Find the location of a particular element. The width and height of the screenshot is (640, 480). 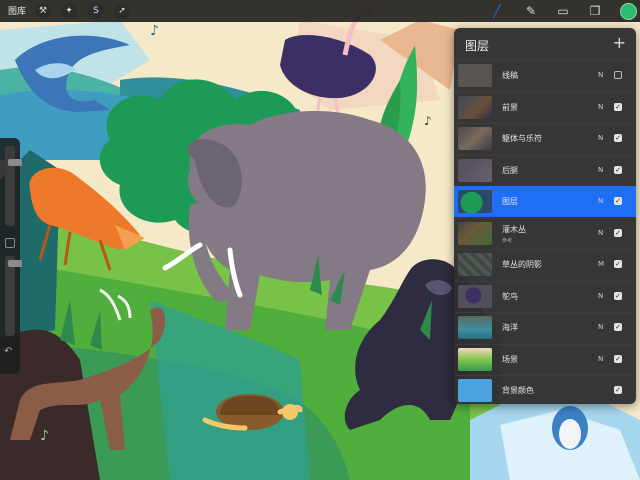

magic-wand-icon: ✦ is located at coordinates (69, 11).